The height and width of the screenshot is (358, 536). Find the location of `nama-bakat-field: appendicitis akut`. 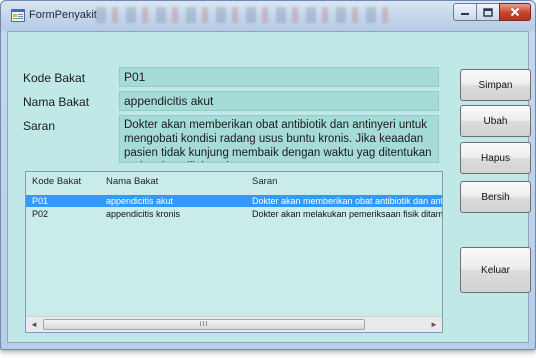

nama-bakat-field: appendicitis akut is located at coordinates (279, 101).